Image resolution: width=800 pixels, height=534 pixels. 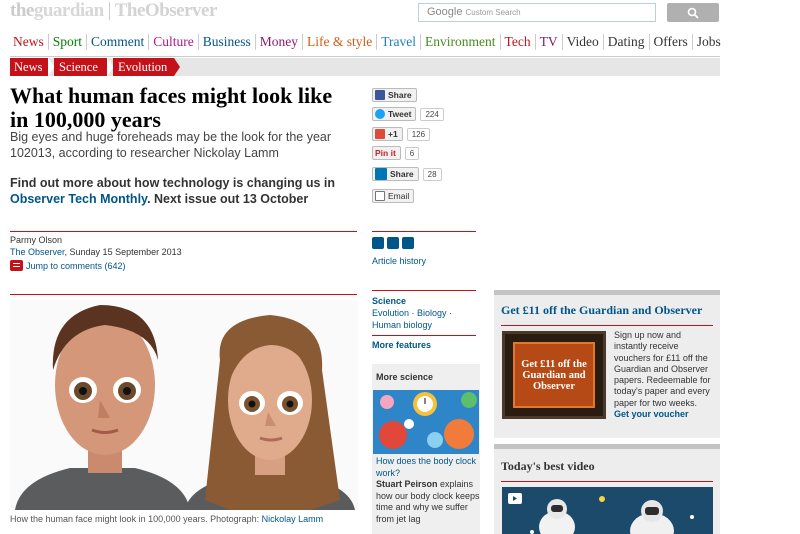 I want to click on offer-image-text: Get £11 off the Guardian and Observer, so click(x=554, y=375).